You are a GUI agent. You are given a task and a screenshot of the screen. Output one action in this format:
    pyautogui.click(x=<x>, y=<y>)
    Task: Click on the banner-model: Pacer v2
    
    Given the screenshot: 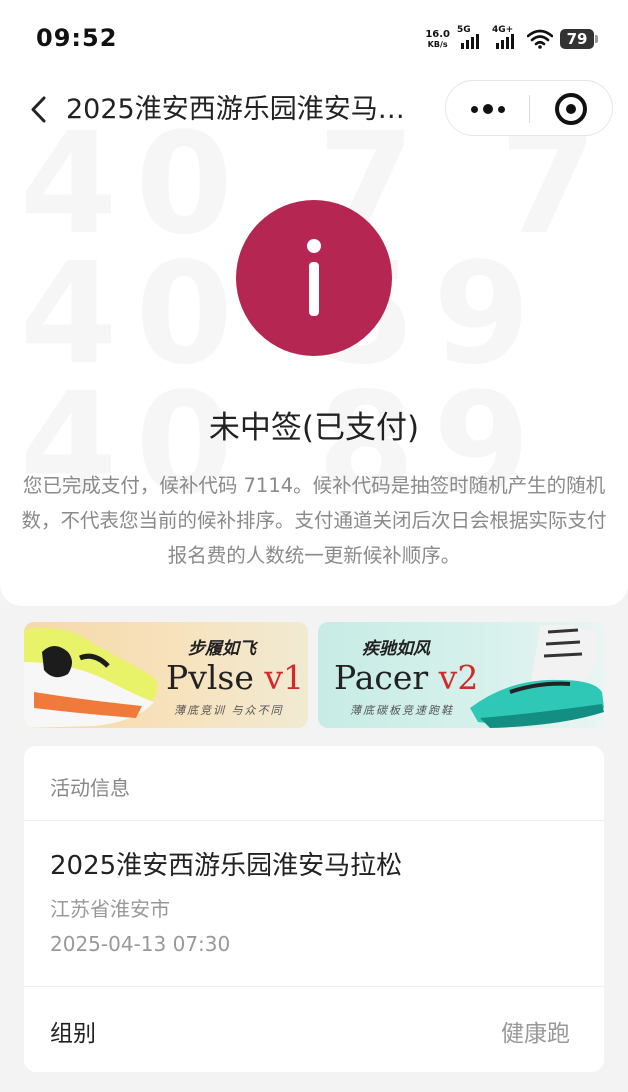 What is the action you would take?
    pyautogui.click(x=406, y=678)
    